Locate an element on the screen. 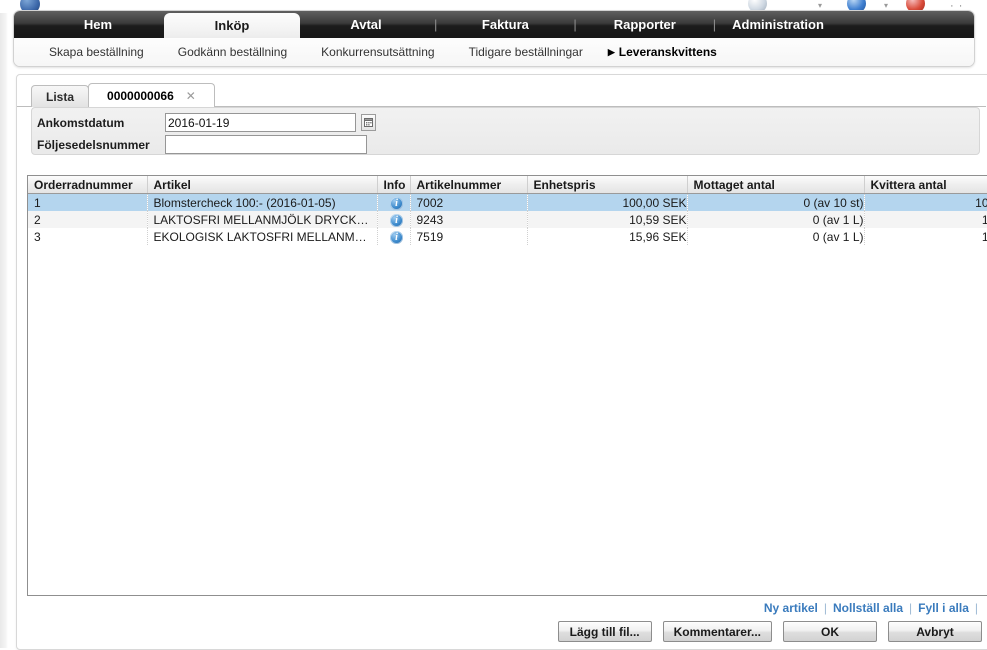 This screenshot has height=650, width=987. ok-button: OK is located at coordinates (830, 631).